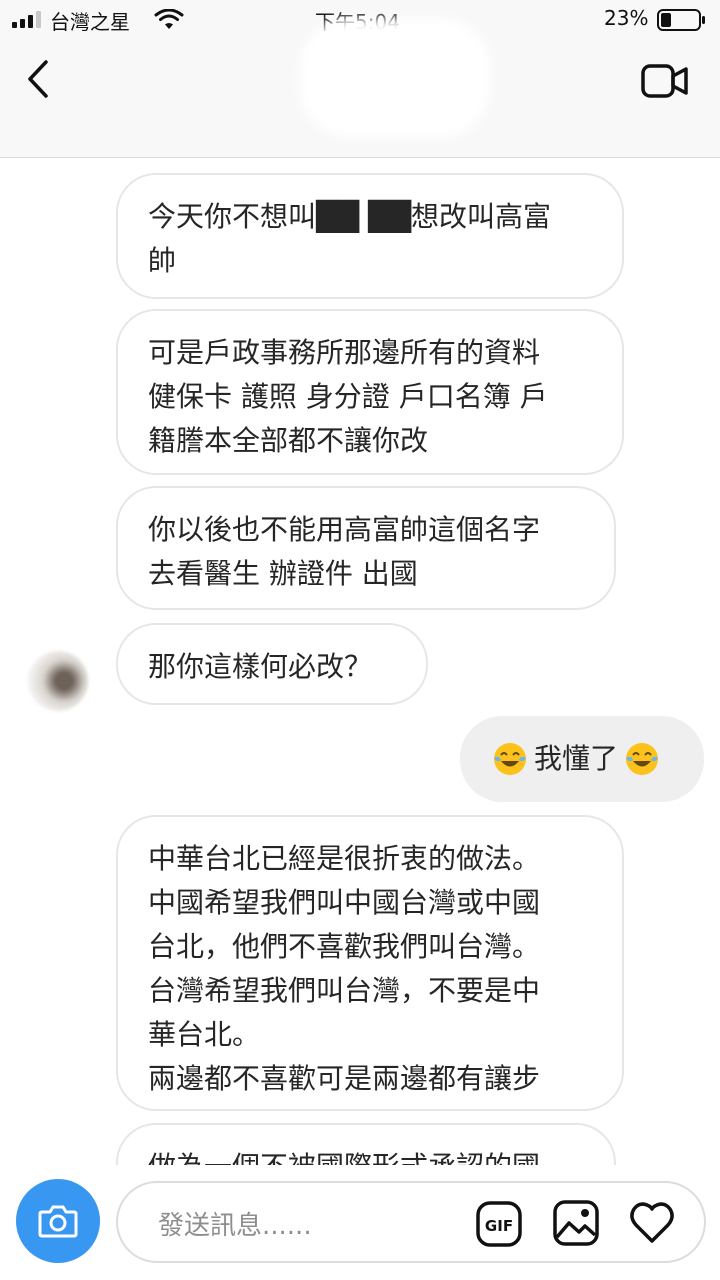  I want to click on chat-header, so click(360, 88).